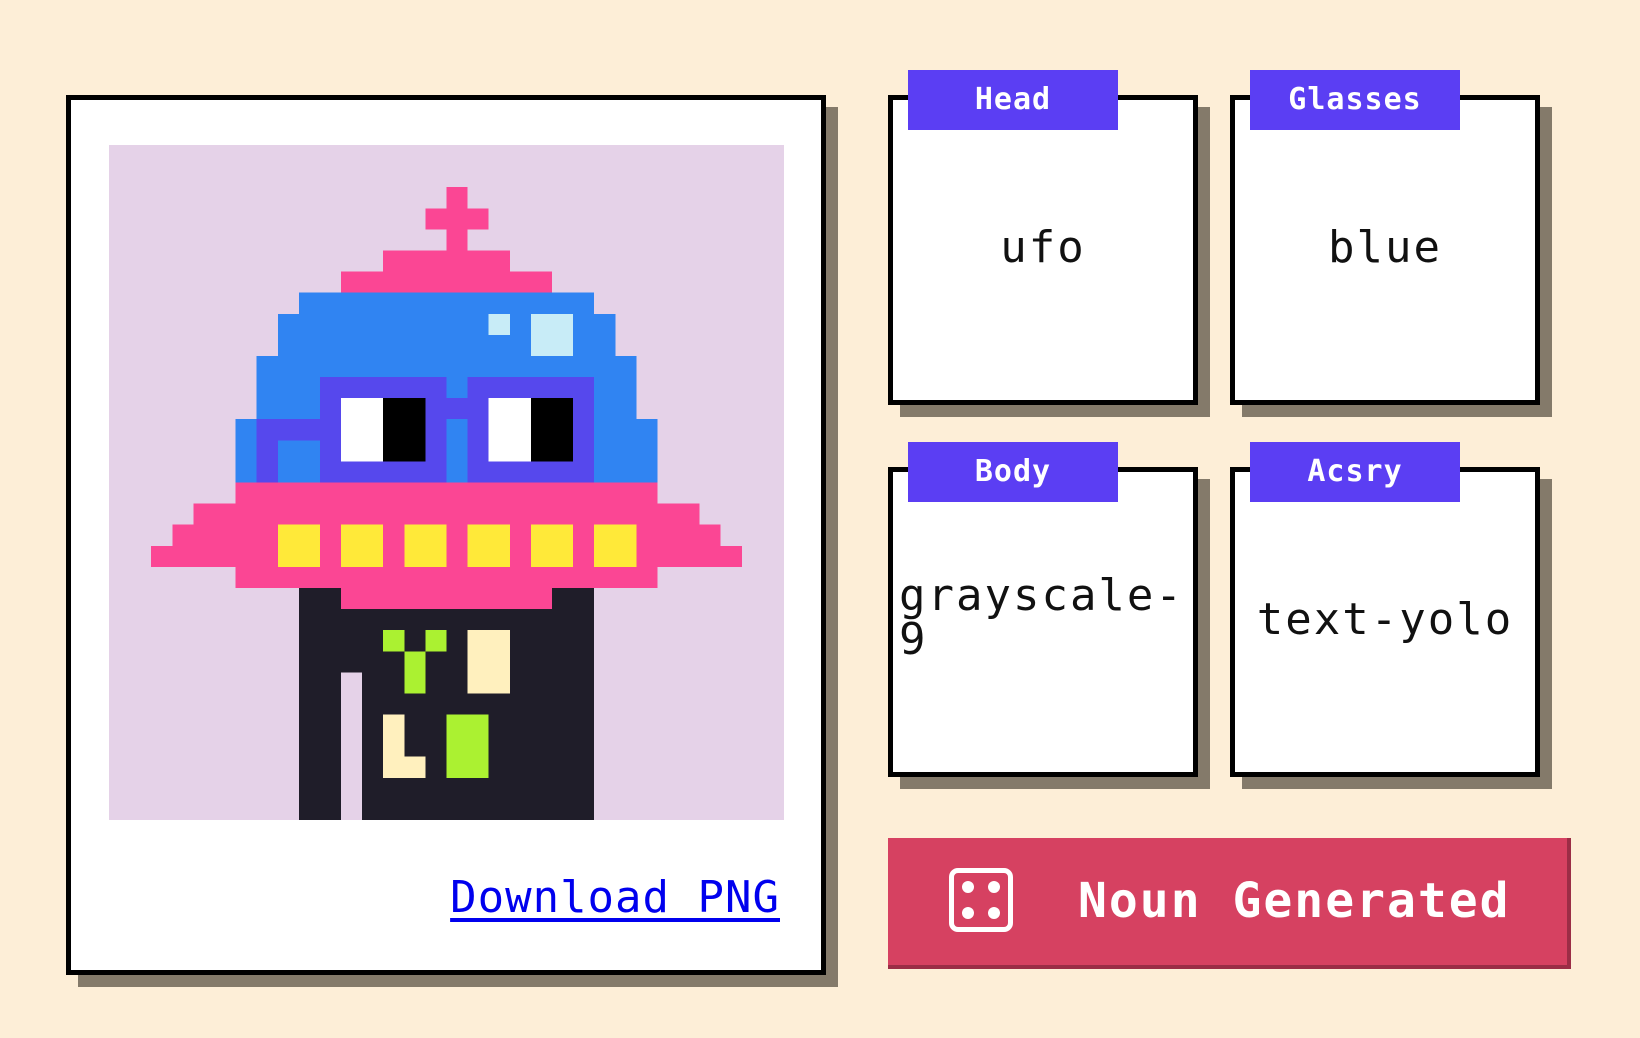 The height and width of the screenshot is (1038, 1640). I want to click on trait-value-glasses: blue, so click(1385, 247).